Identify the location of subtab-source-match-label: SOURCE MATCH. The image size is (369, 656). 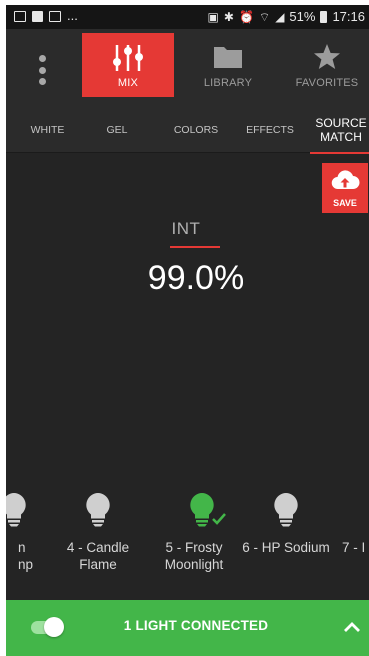
(340, 130).